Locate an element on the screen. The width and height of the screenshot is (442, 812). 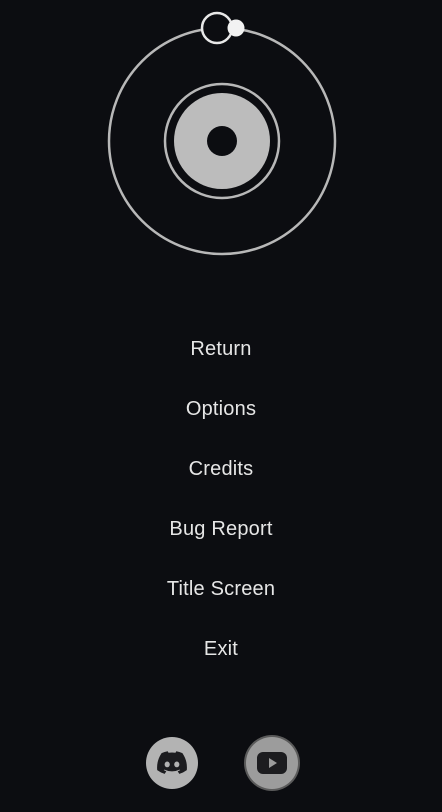
menu-row-exit: Exit is located at coordinates (221, 649).